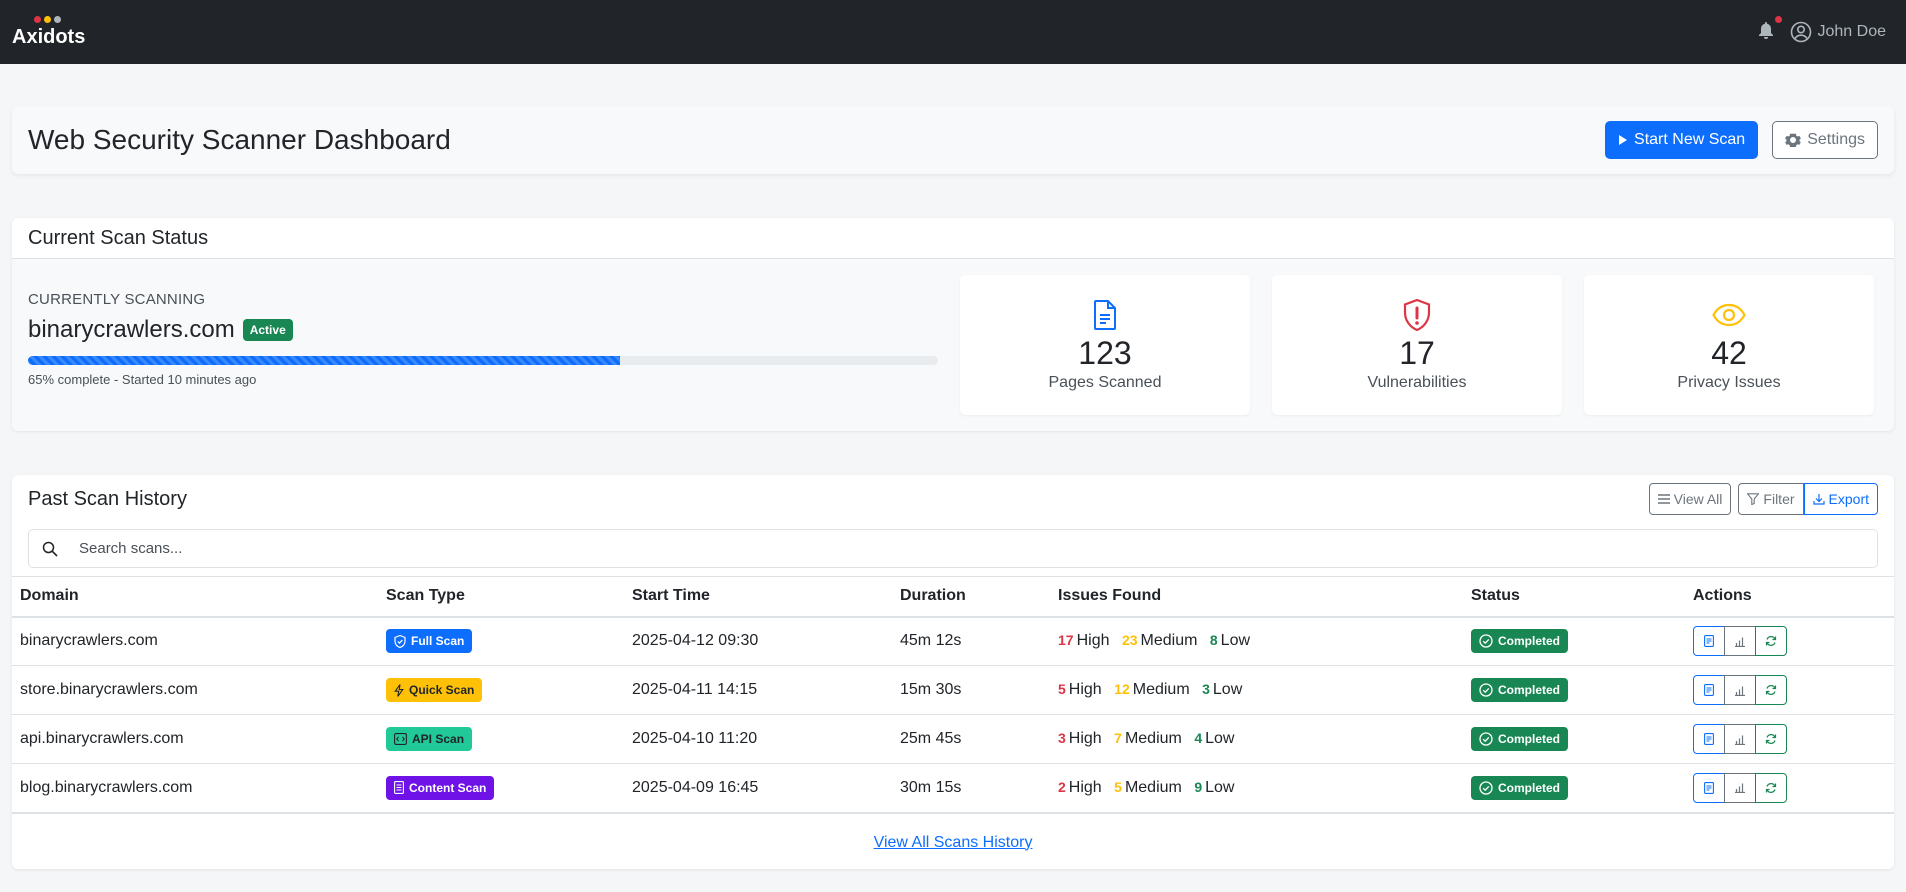 This screenshot has height=892, width=1906. Describe the element at coordinates (1153, 738) in the screenshot. I see `medium-label: Medium` at that location.